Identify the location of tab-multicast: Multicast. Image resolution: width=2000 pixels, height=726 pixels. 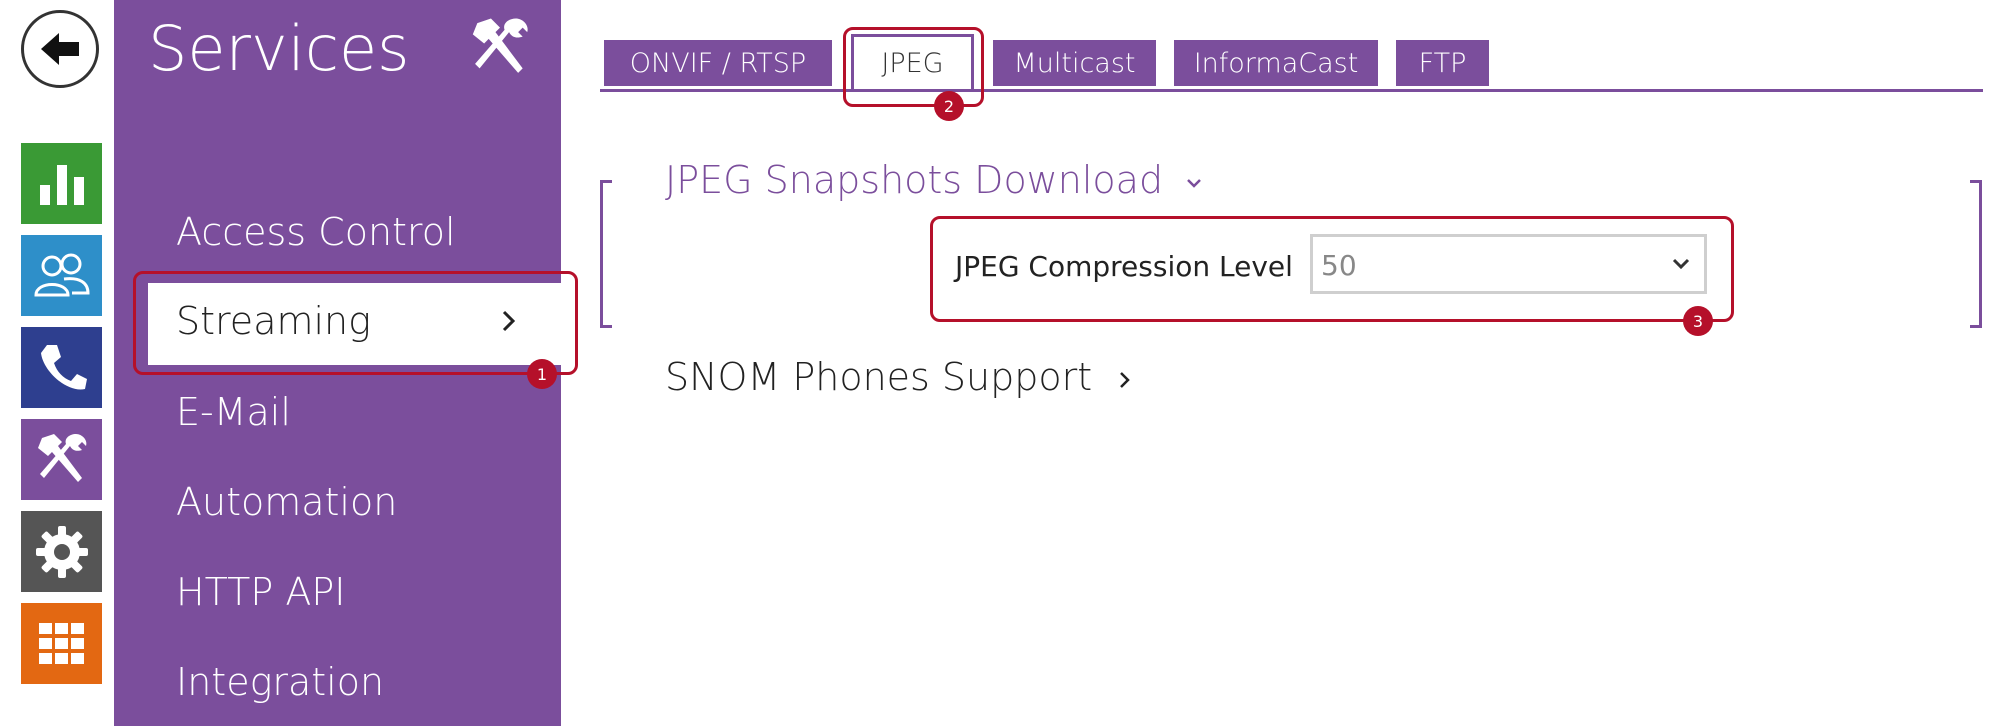
(1074, 63).